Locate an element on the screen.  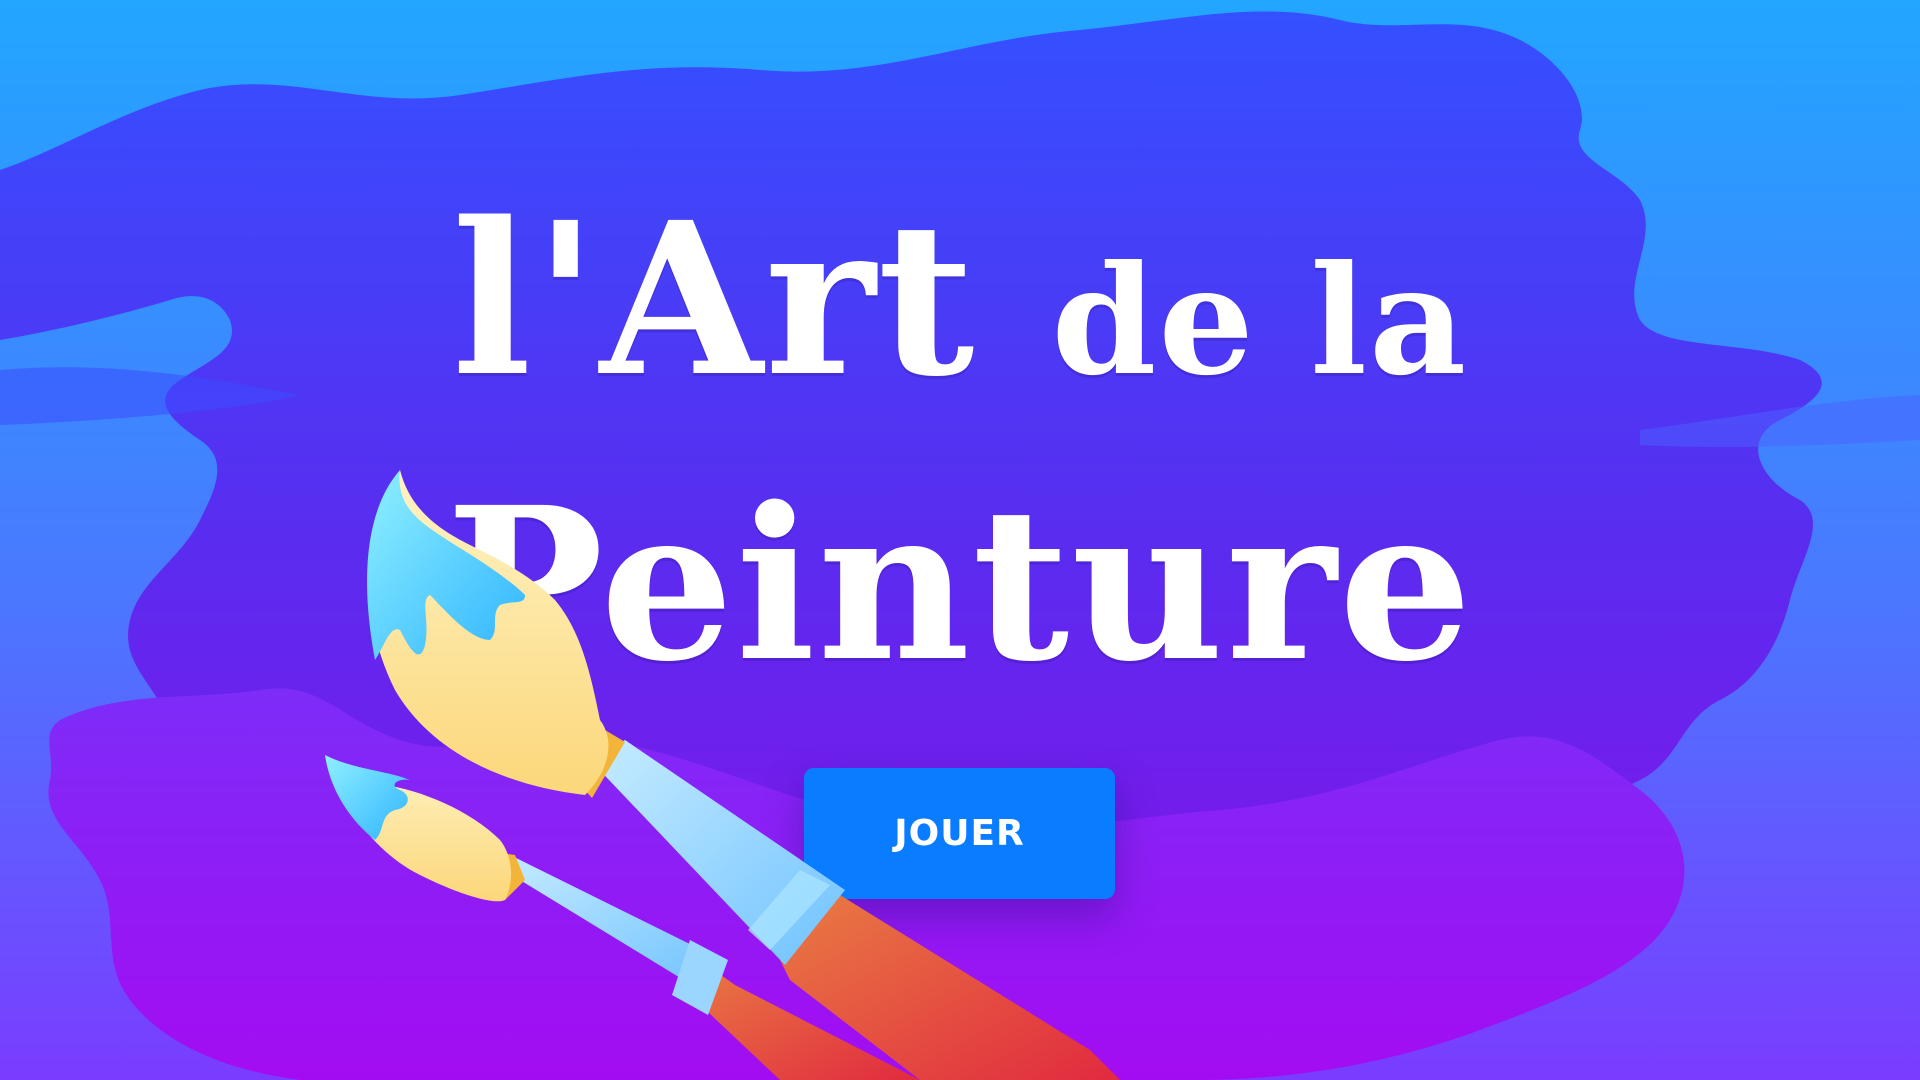
title-art: l'Art is located at coordinates (714, 299).